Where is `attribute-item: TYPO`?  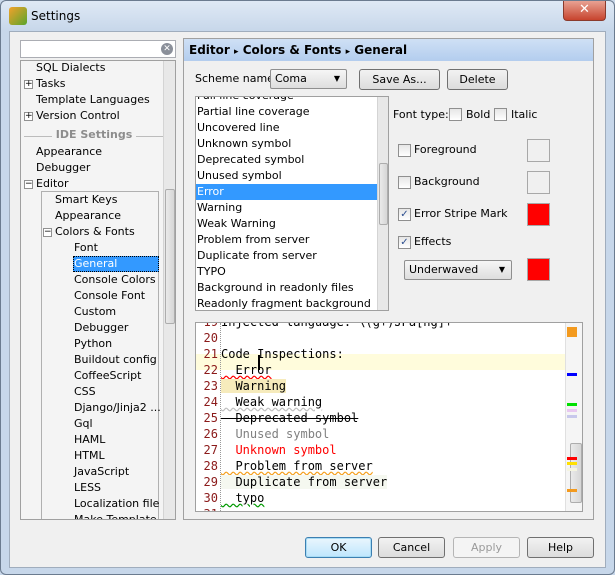
attribute-item: TYPO is located at coordinates (286, 272).